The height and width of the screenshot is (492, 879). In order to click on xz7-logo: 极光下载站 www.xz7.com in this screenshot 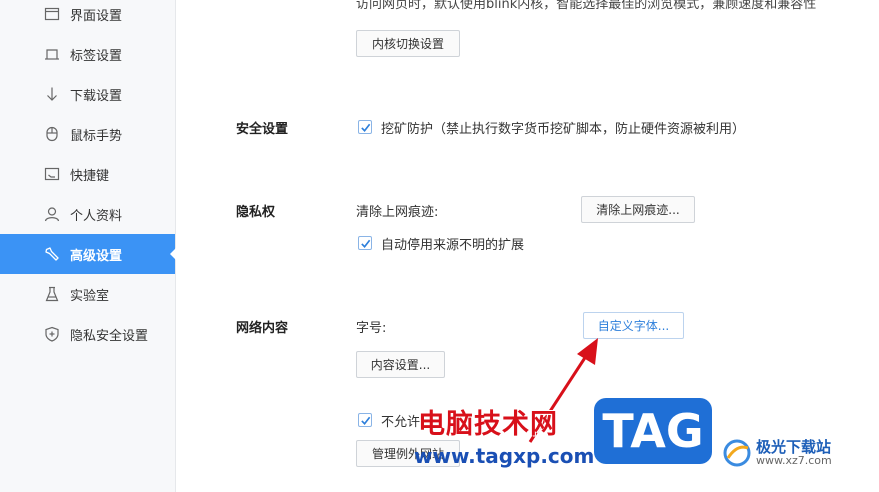, I will do `click(777, 453)`.